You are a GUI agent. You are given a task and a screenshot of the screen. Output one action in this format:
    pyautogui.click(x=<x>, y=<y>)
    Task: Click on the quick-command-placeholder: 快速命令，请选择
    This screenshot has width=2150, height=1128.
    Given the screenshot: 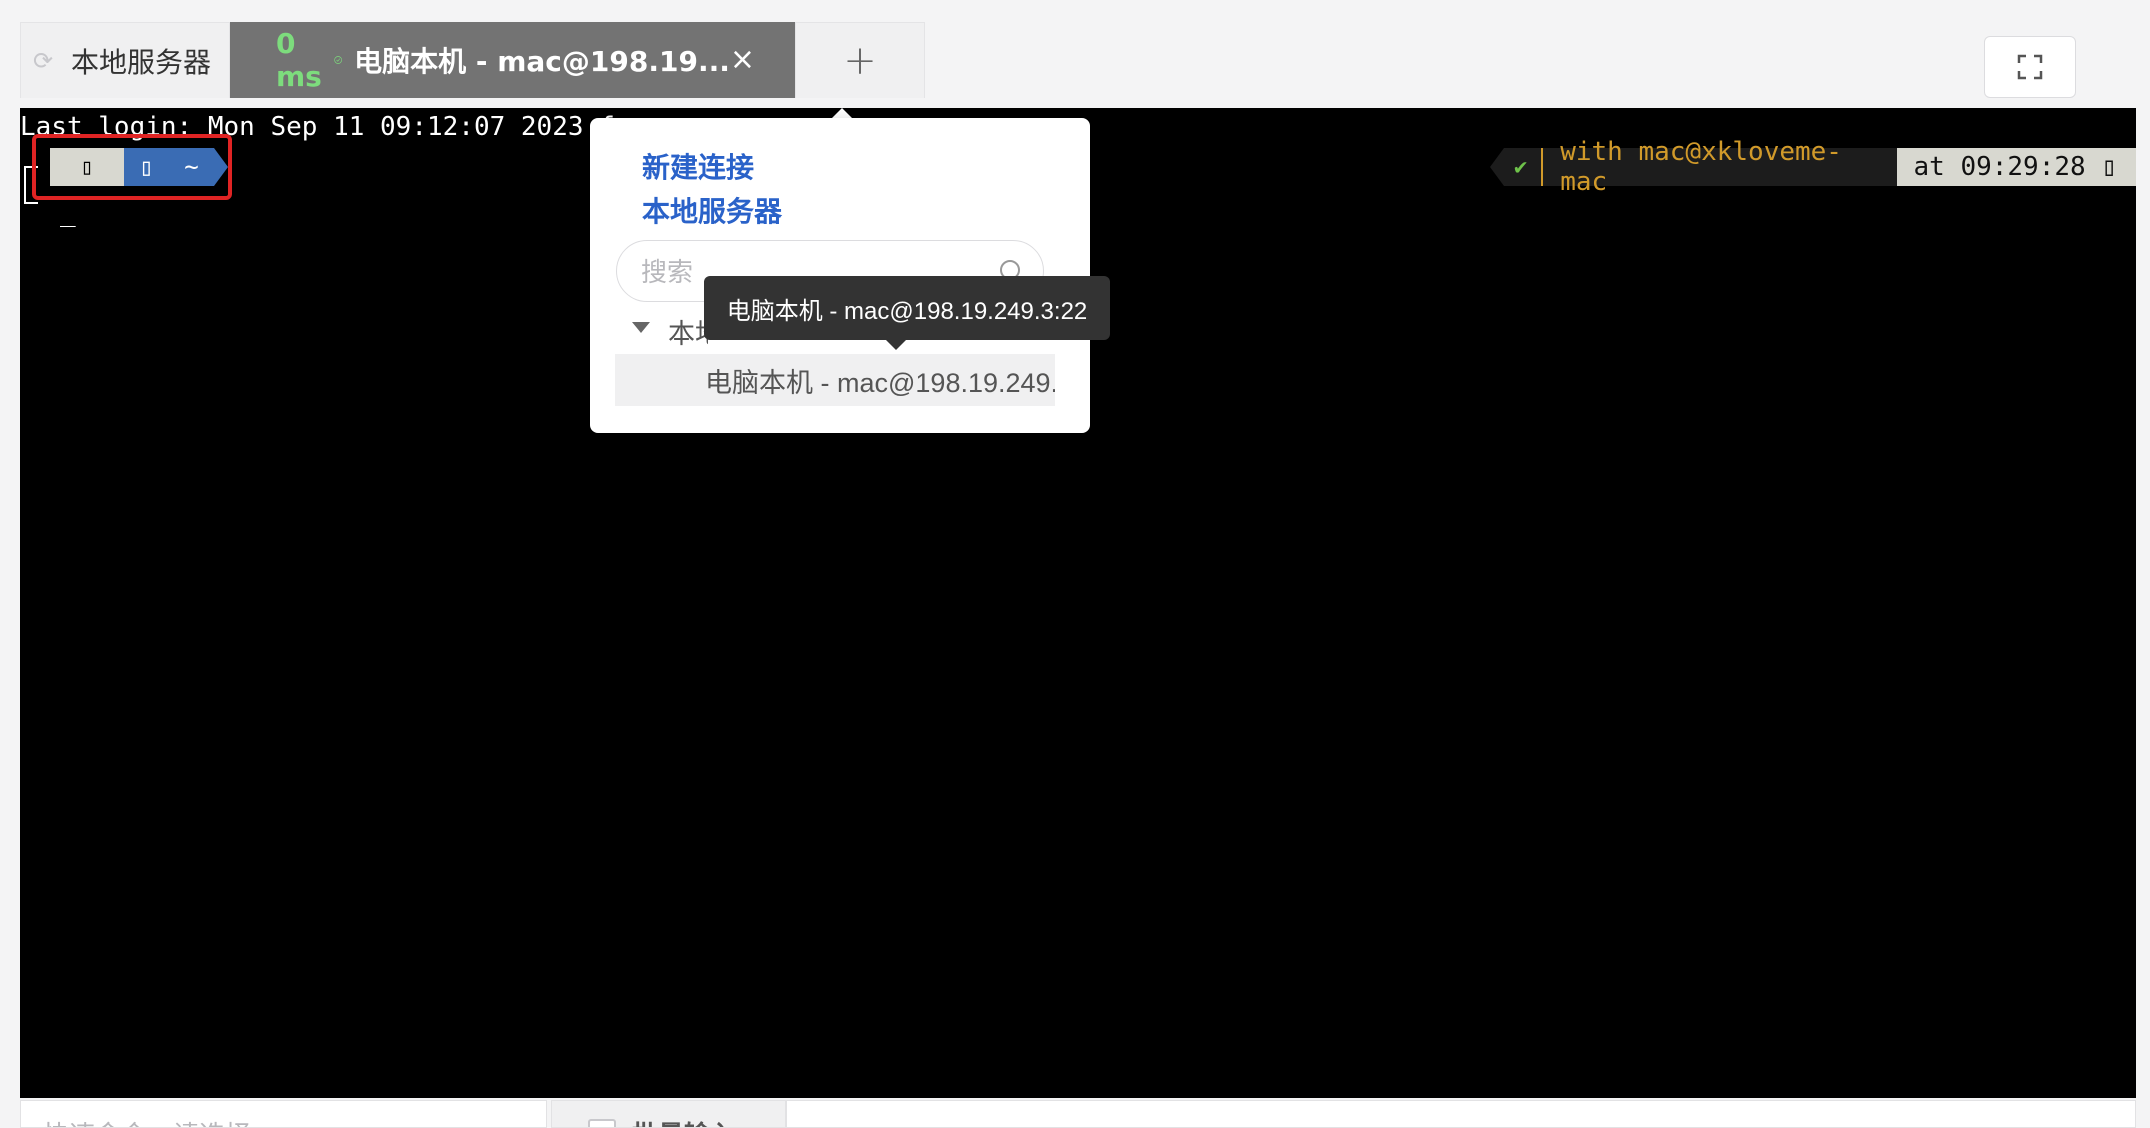 What is the action you would take?
    pyautogui.click(x=147, y=1121)
    